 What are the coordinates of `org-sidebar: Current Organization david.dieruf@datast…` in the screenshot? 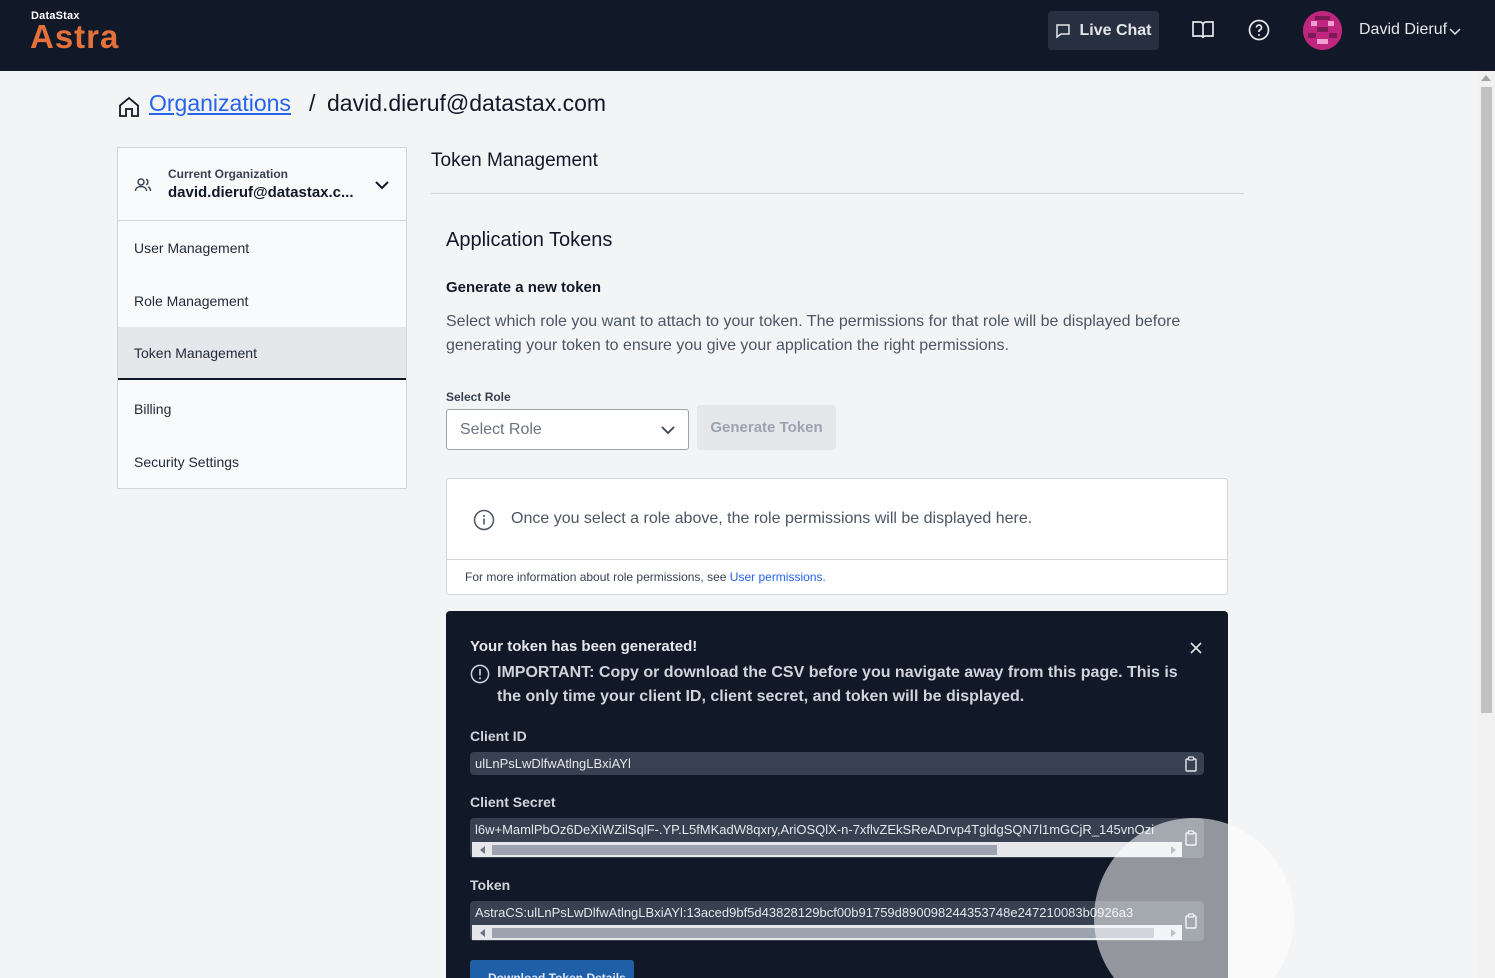 It's located at (262, 318).